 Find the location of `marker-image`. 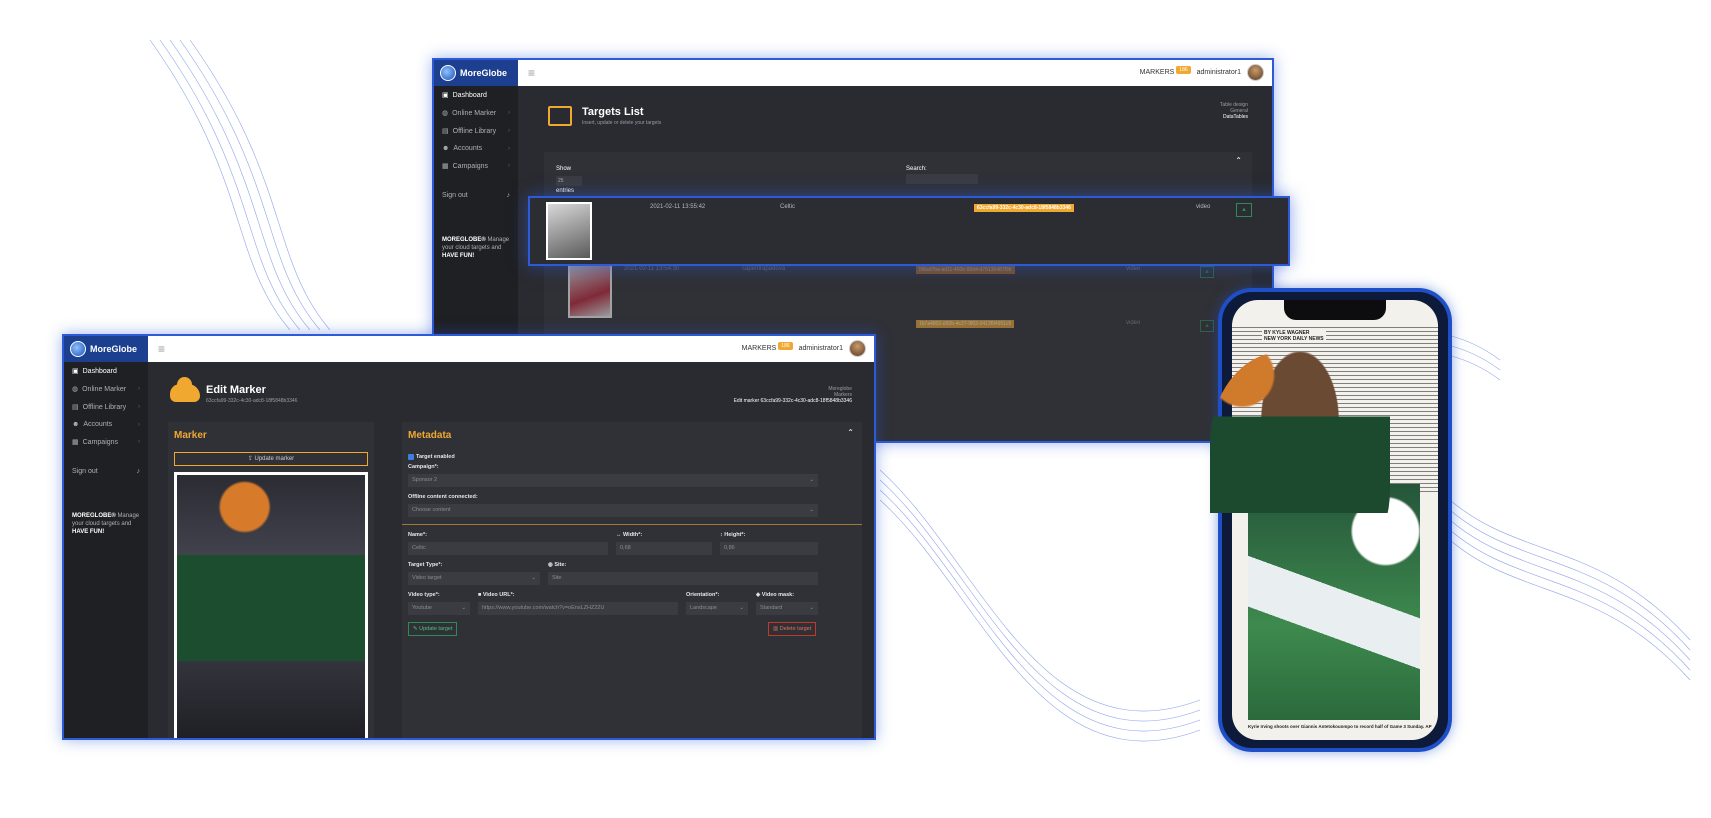

marker-image is located at coordinates (271, 605).